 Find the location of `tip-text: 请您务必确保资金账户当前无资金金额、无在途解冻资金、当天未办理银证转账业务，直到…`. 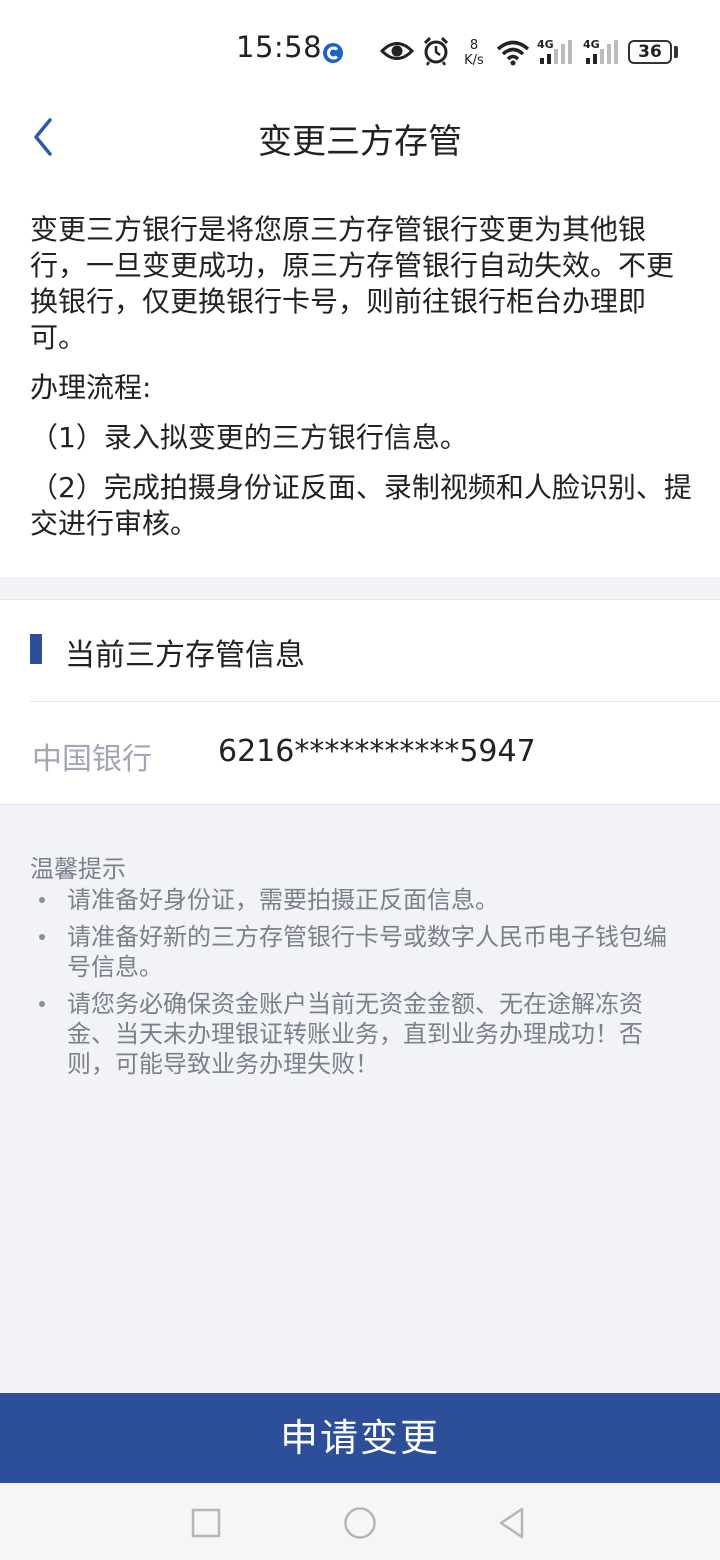

tip-text: 请您务必确保资金账户当前无资金金额、无在途解冻资金、当天未办理银证转账业务，直到… is located at coordinates (355, 1034).